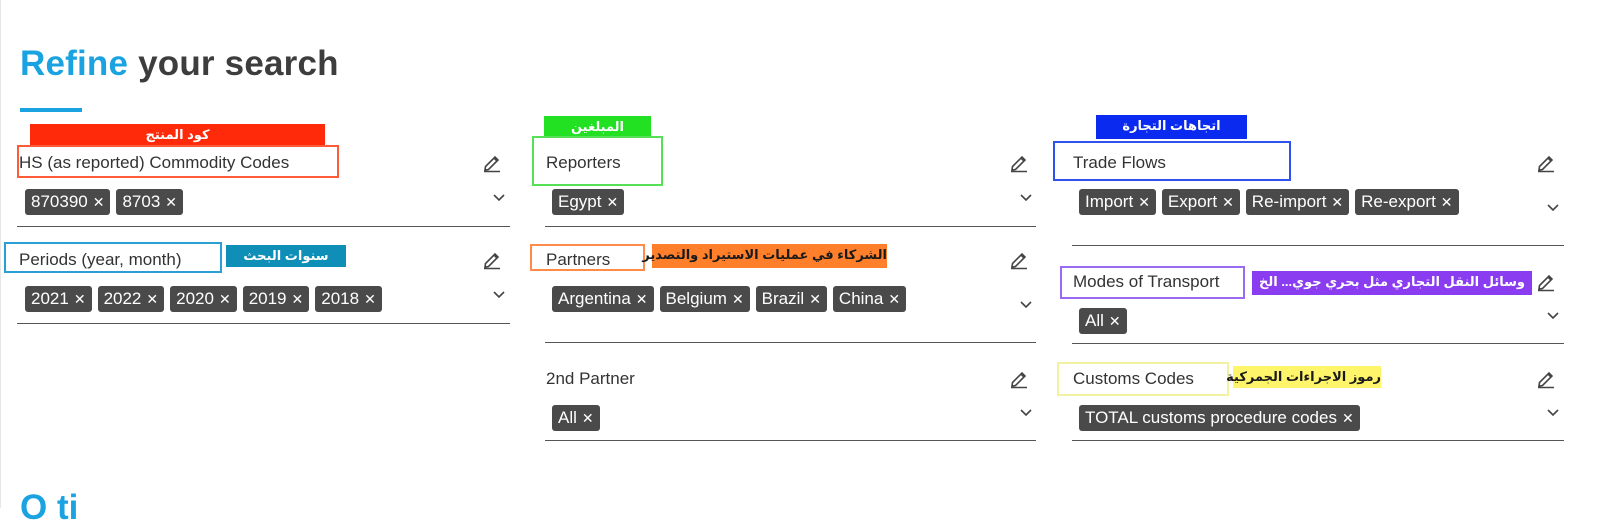  I want to click on chip-label: Import, so click(1109, 201).